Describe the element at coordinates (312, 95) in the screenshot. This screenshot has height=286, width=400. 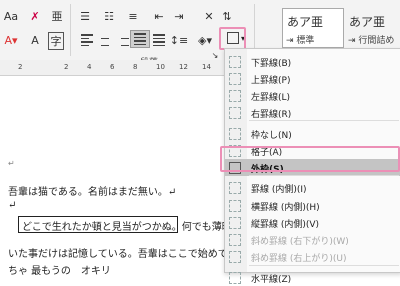
I see `border-menu-item: 左罫線(L)` at that location.